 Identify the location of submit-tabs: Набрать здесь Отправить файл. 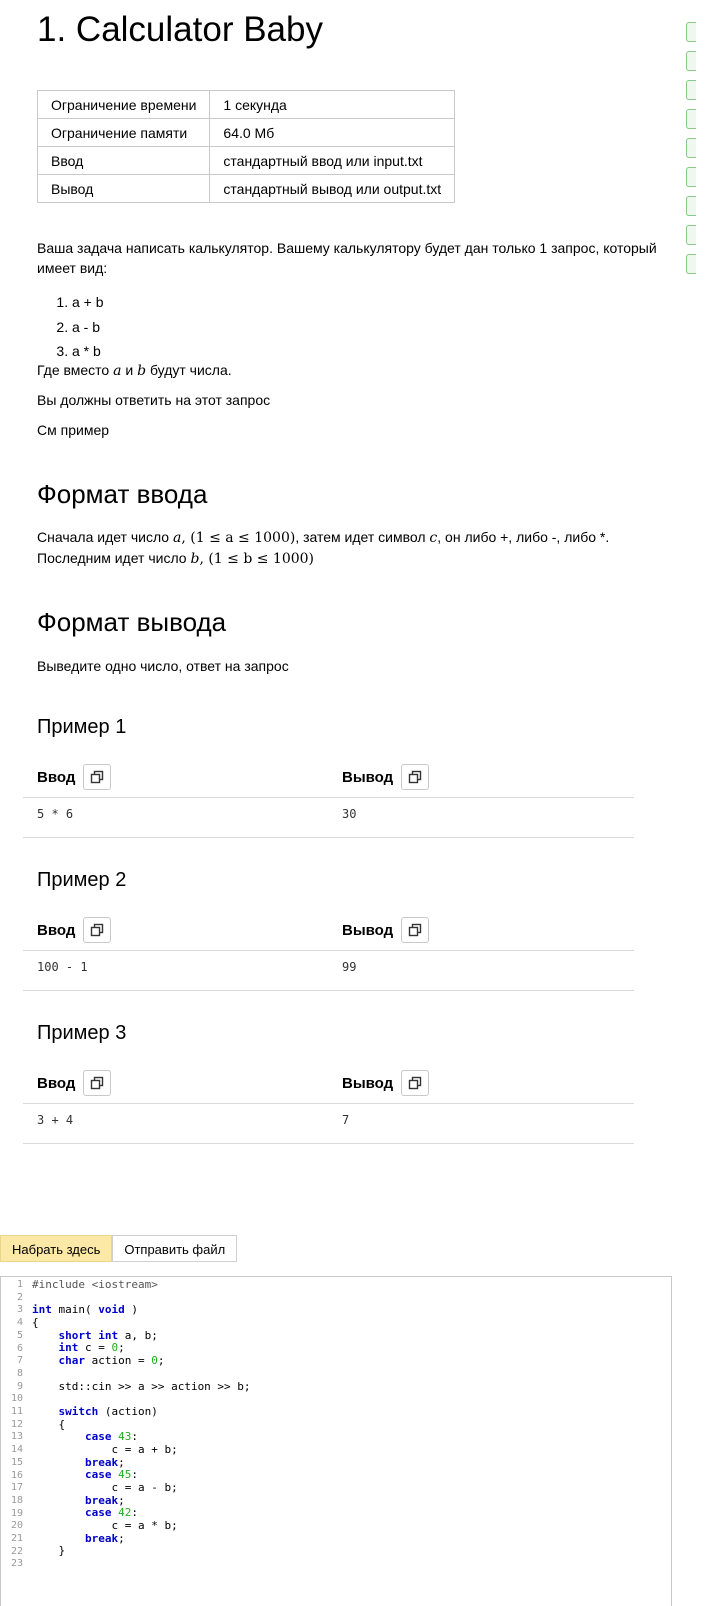
(119, 1248).